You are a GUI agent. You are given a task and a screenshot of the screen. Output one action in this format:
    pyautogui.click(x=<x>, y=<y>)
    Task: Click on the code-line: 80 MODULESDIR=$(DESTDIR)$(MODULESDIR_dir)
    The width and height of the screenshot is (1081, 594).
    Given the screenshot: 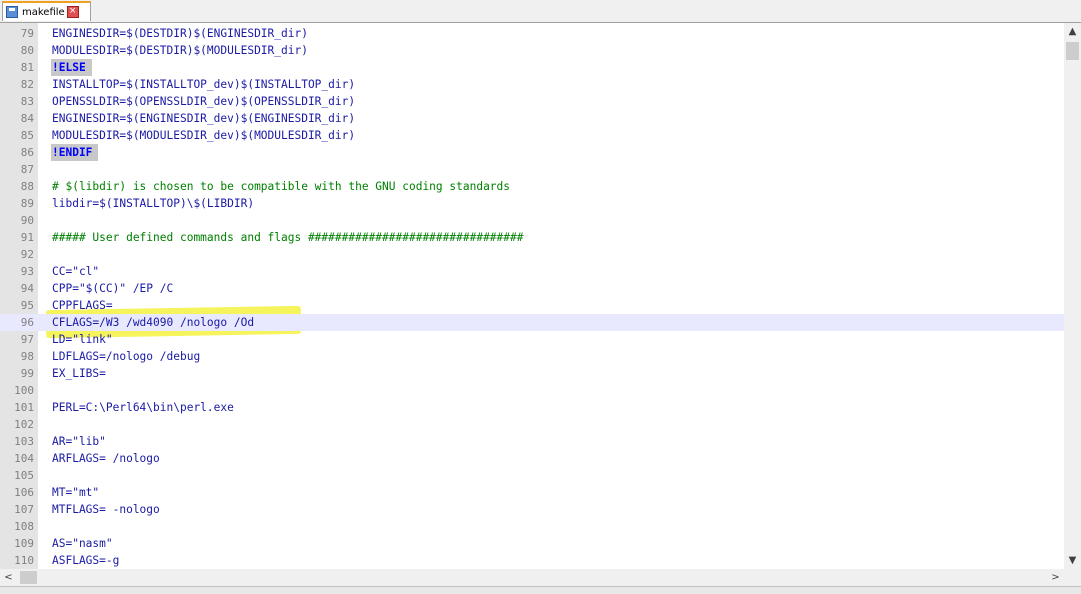 What is the action you would take?
    pyautogui.click(x=532, y=50)
    